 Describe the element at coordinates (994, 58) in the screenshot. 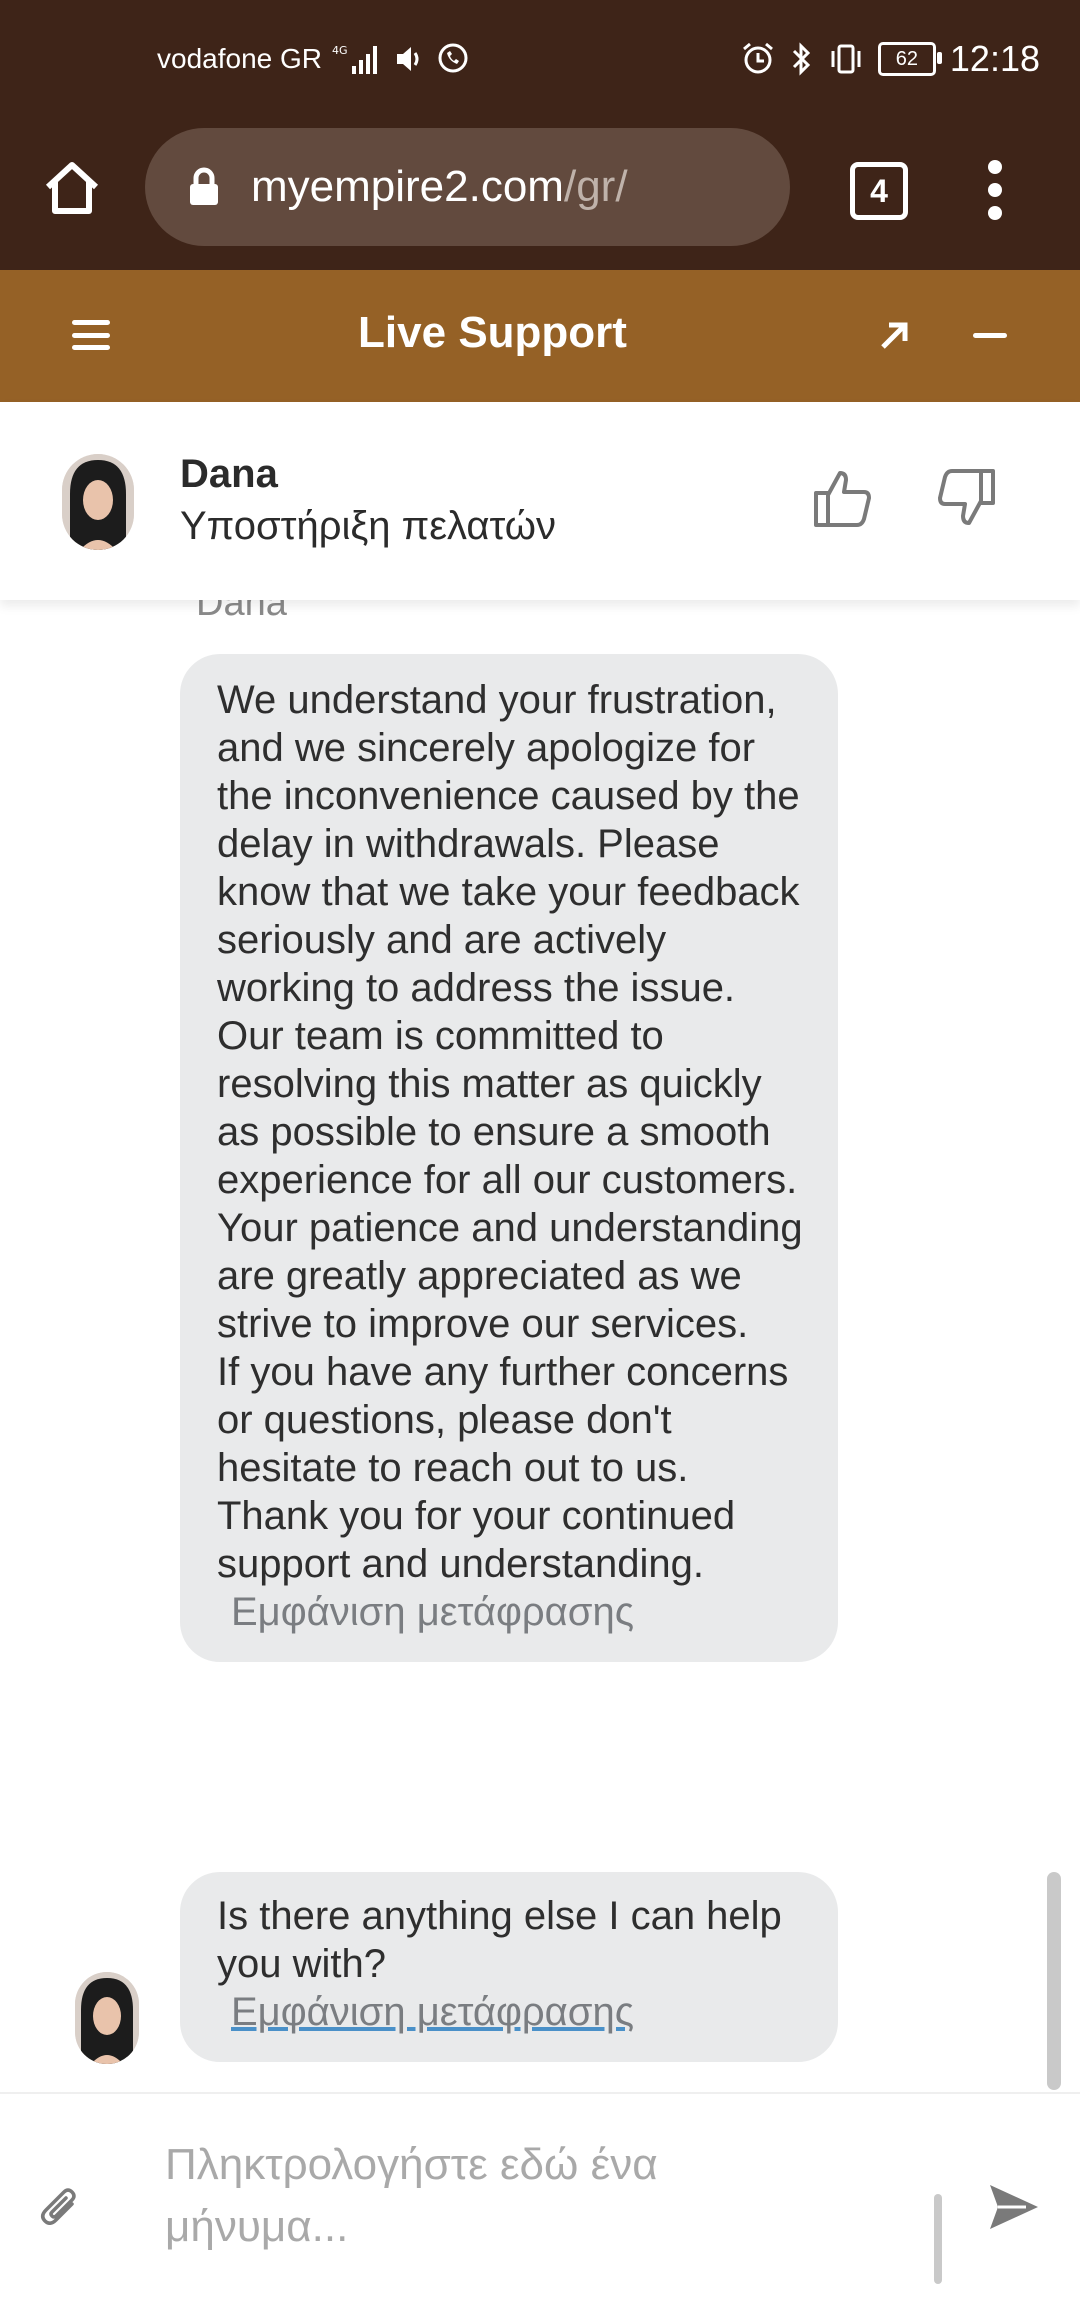

I see `clock: 12:18` at that location.